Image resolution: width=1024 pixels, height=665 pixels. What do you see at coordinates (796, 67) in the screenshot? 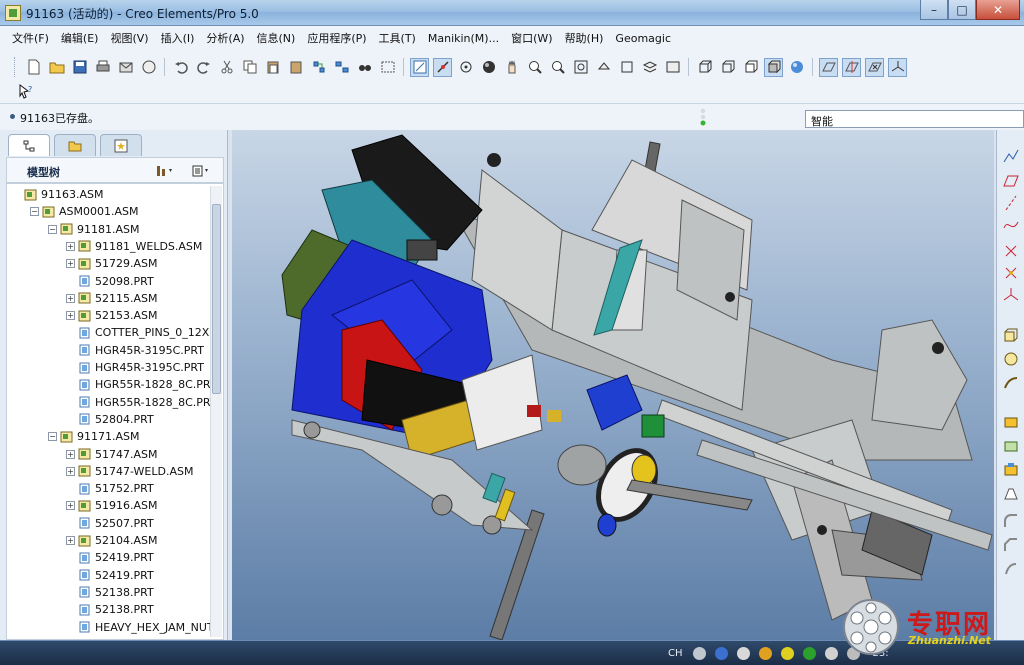
I see `enhanced-realism-icon` at bounding box center [796, 67].